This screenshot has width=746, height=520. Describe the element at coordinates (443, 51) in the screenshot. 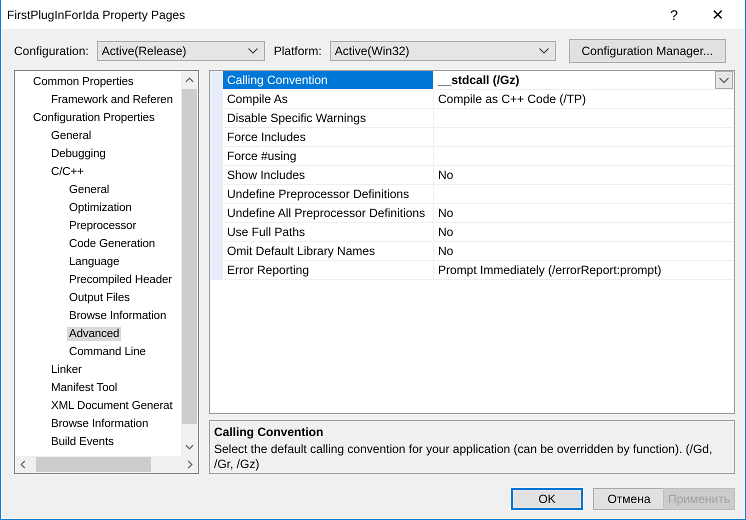

I see `platform-dropdown: Active(Win32)` at that location.